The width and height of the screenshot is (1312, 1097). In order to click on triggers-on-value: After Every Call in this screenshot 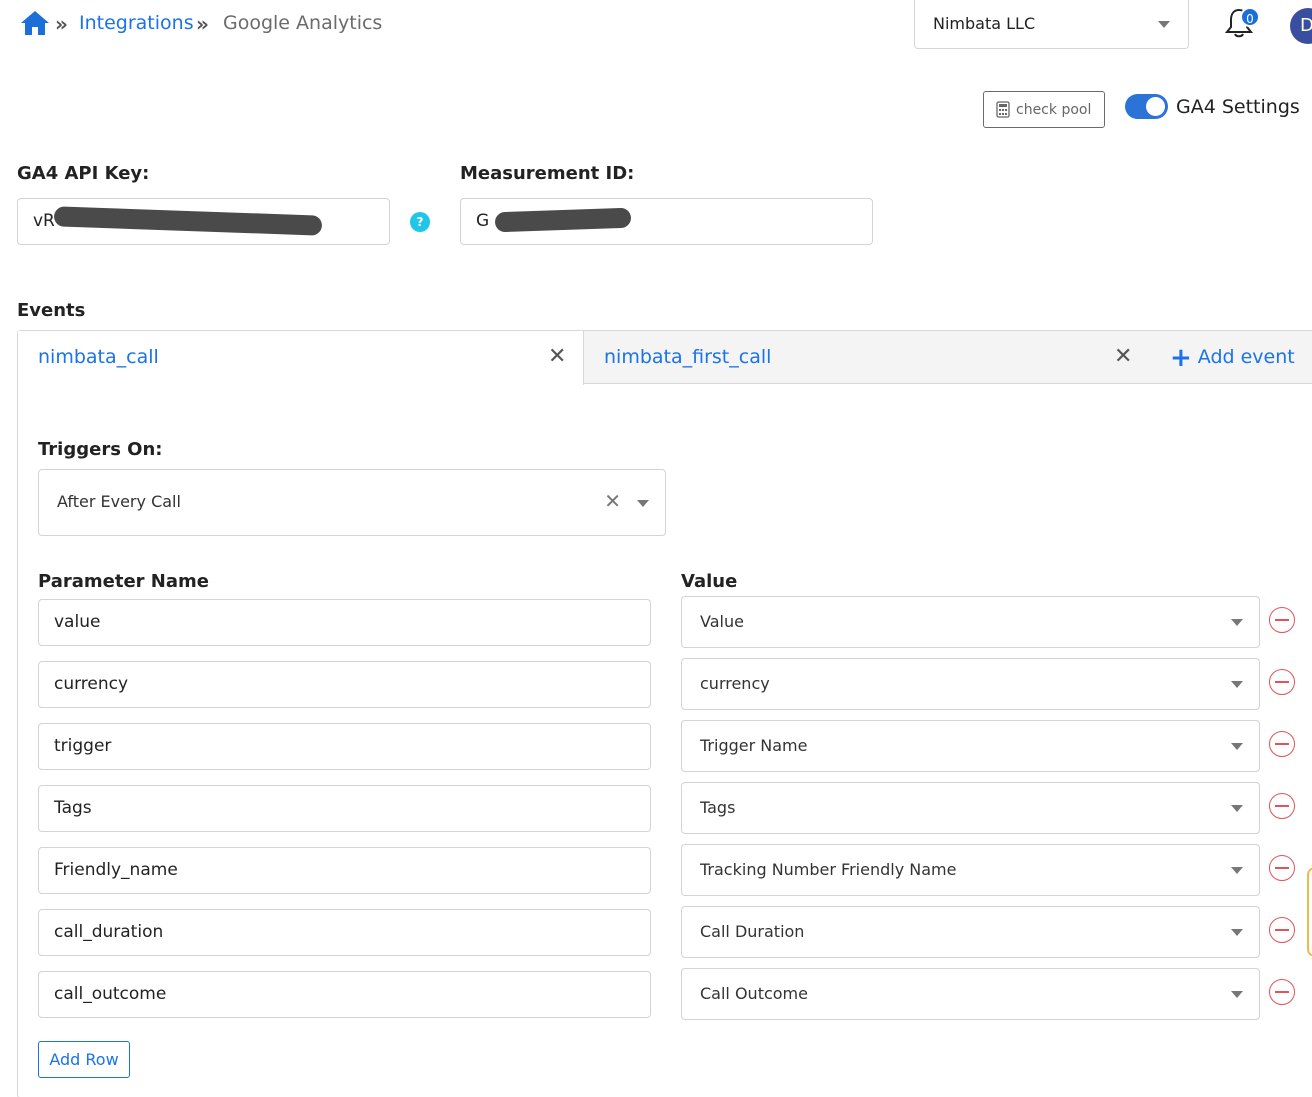, I will do `click(119, 501)`.